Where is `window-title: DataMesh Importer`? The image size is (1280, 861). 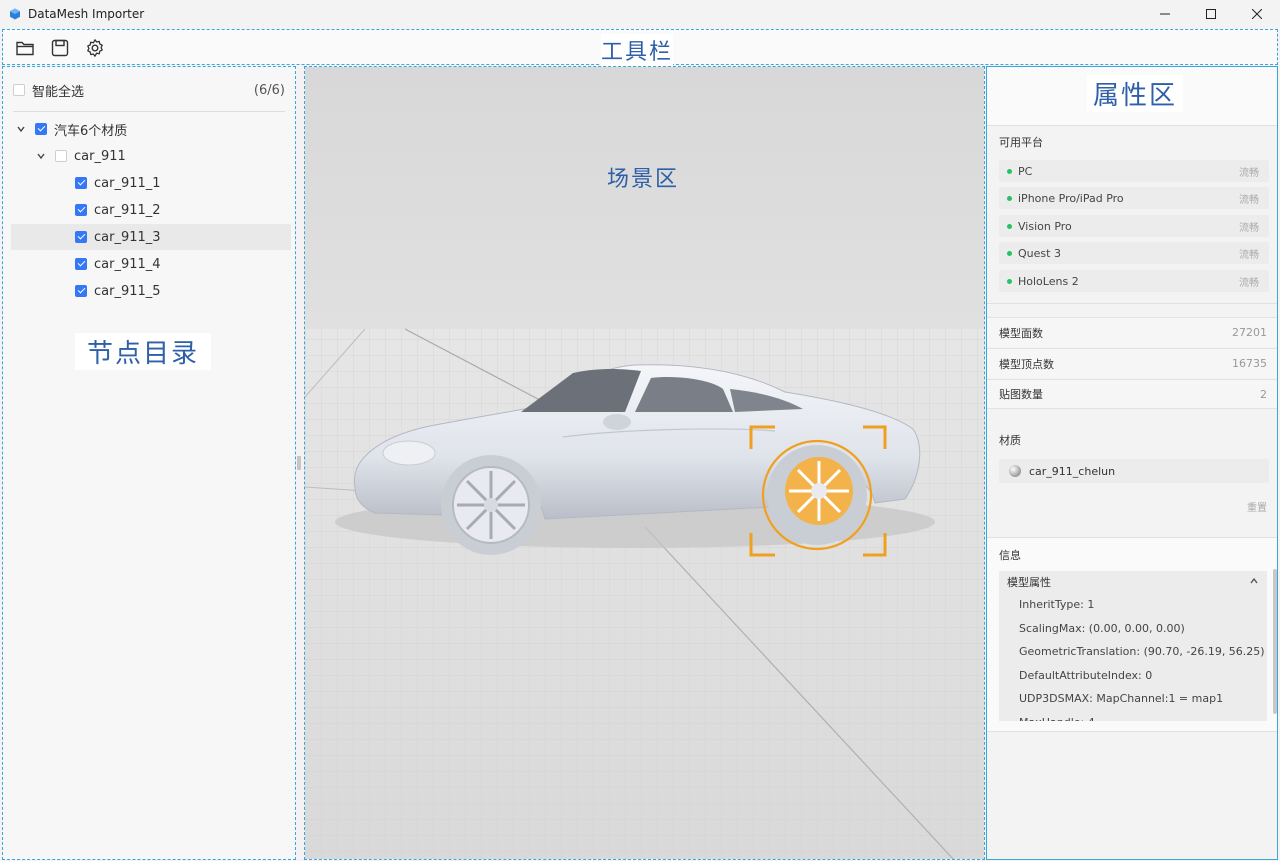 window-title: DataMesh Importer is located at coordinates (86, 14).